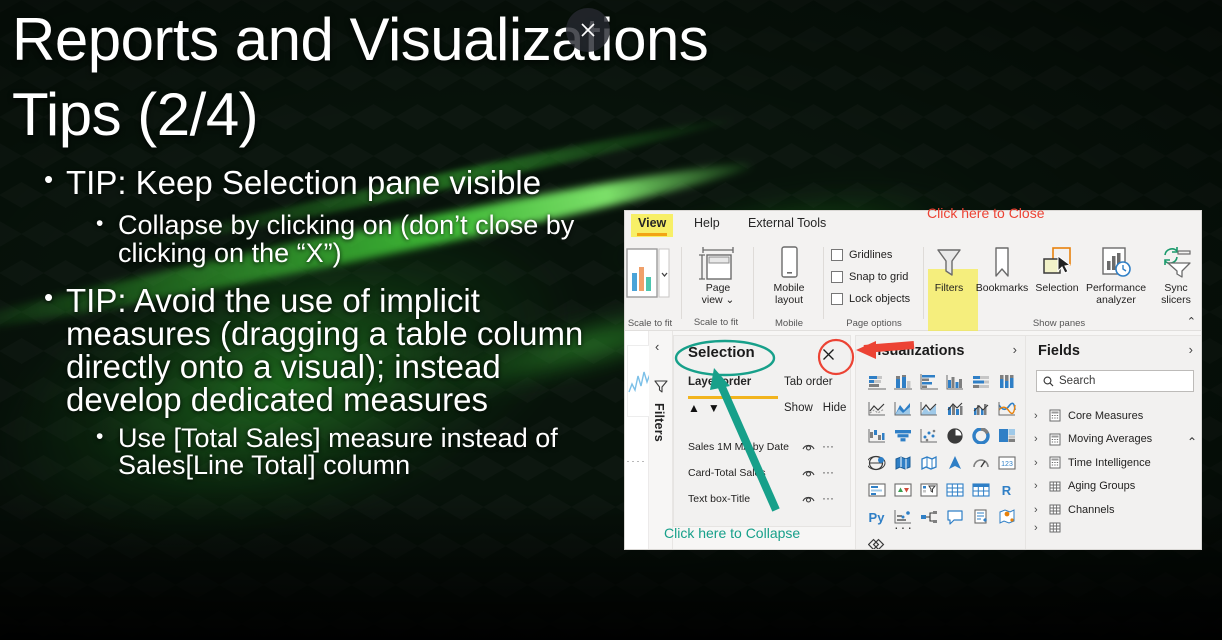 Image resolution: width=1222 pixels, height=640 pixels. I want to click on page-view-button: Page view ⌄, so click(718, 275).